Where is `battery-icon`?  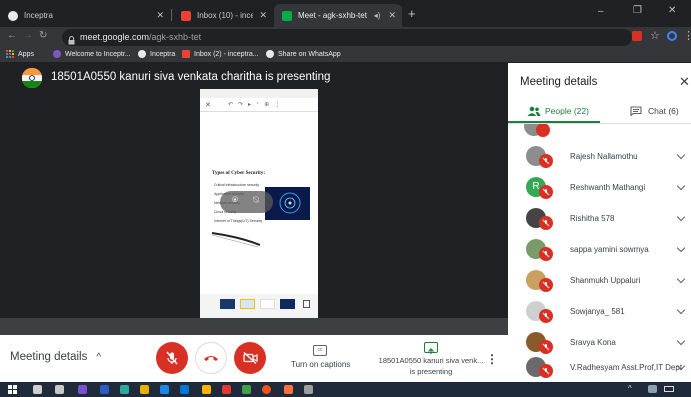
battery-icon is located at coordinates (669, 389).